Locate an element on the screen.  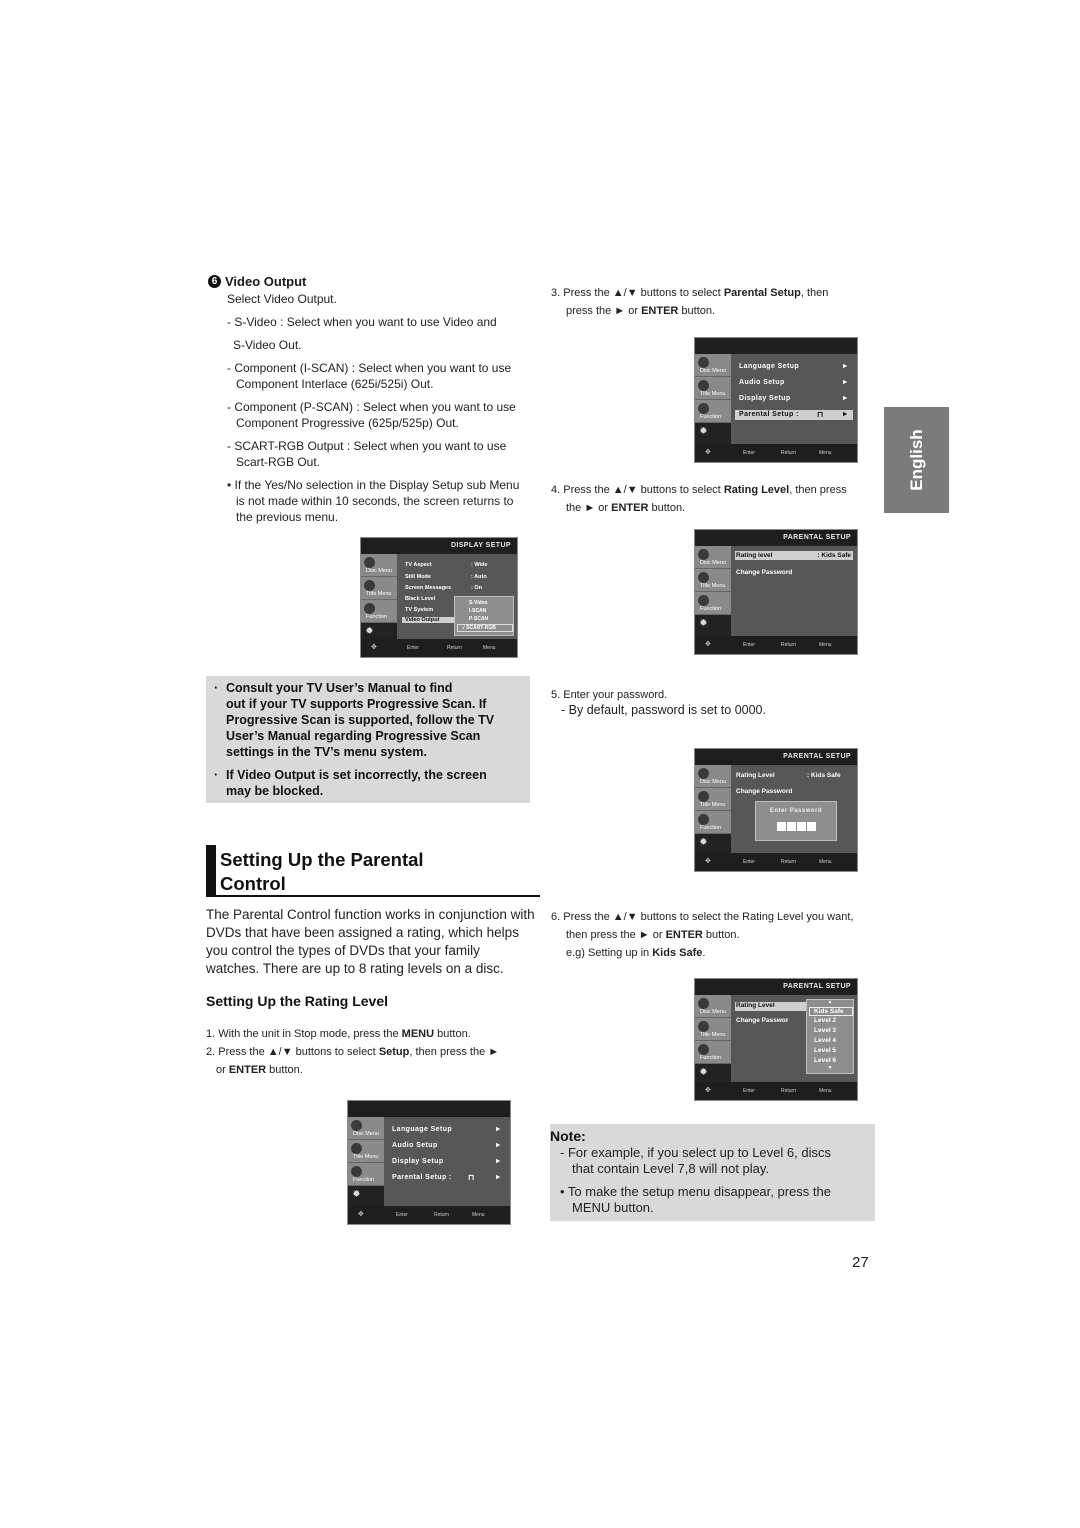
language-tab-label: English is located at coordinates (916, 460).